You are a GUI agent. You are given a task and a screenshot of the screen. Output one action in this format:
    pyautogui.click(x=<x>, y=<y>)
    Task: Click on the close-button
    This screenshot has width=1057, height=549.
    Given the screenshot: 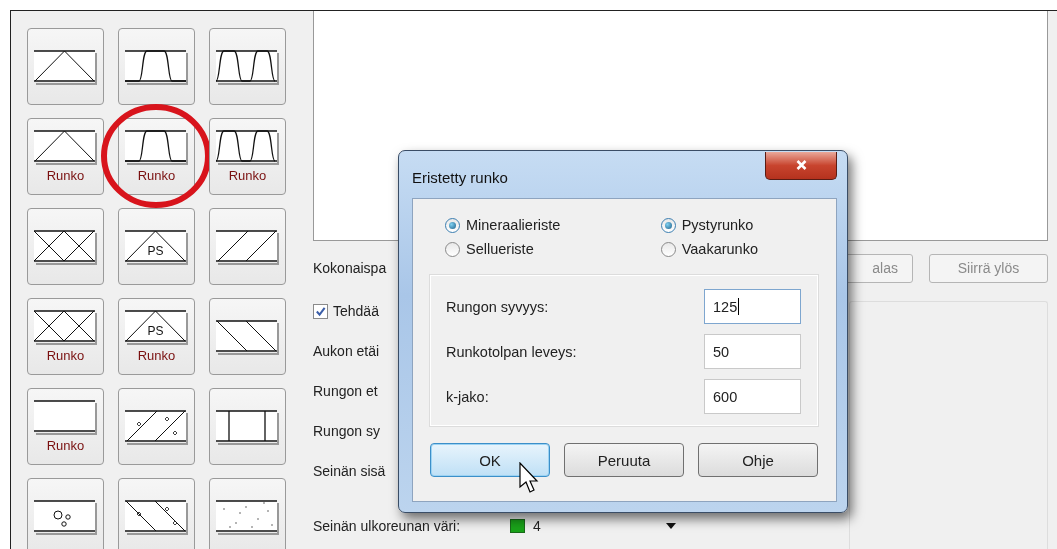 What is the action you would take?
    pyautogui.click(x=801, y=165)
    